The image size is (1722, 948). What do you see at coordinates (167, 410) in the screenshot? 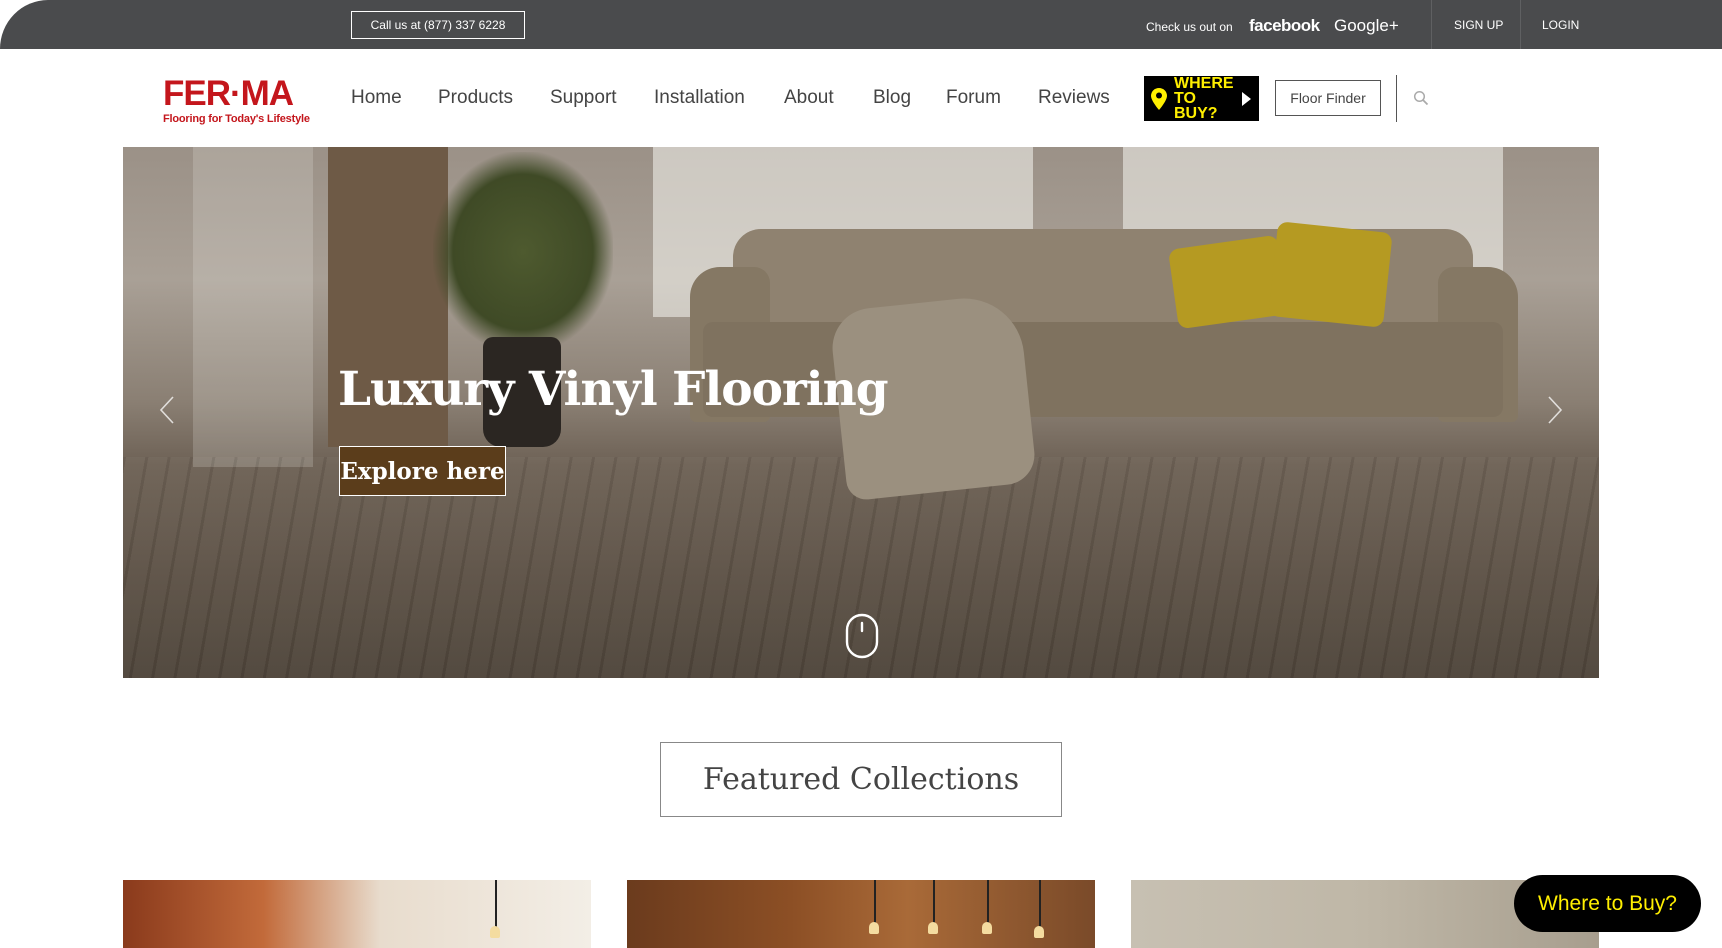
I see `chevron-left-icon` at bounding box center [167, 410].